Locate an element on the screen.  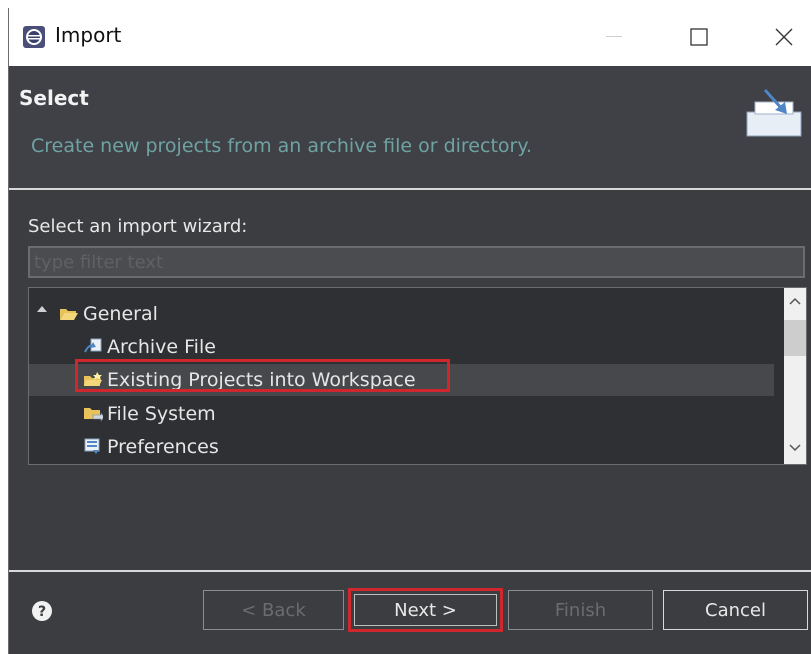
close-icon is located at coordinates (784, 37).